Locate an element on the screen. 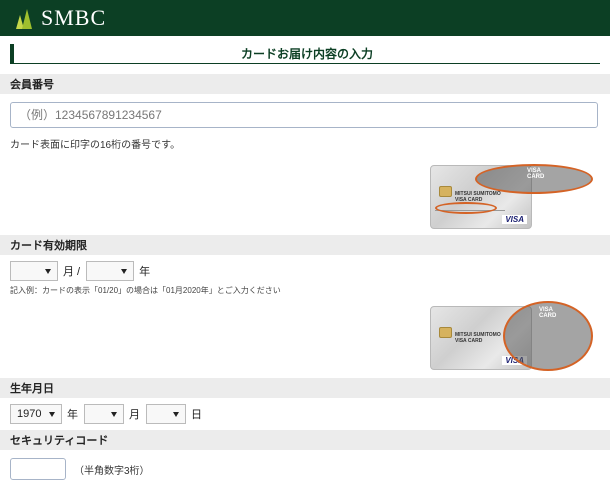 The image size is (610, 482). member-number-section-label: 会員番号 is located at coordinates (305, 84).